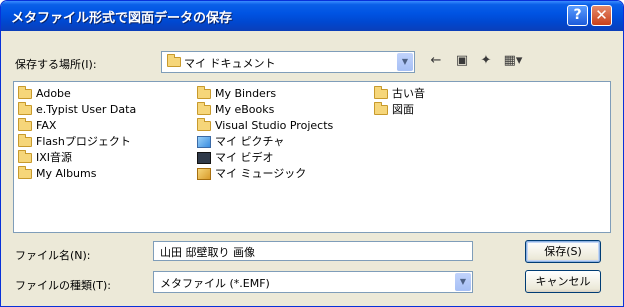 The image size is (624, 307). What do you see at coordinates (45, 158) in the screenshot?
I see `list-item: IXI音源` at bounding box center [45, 158].